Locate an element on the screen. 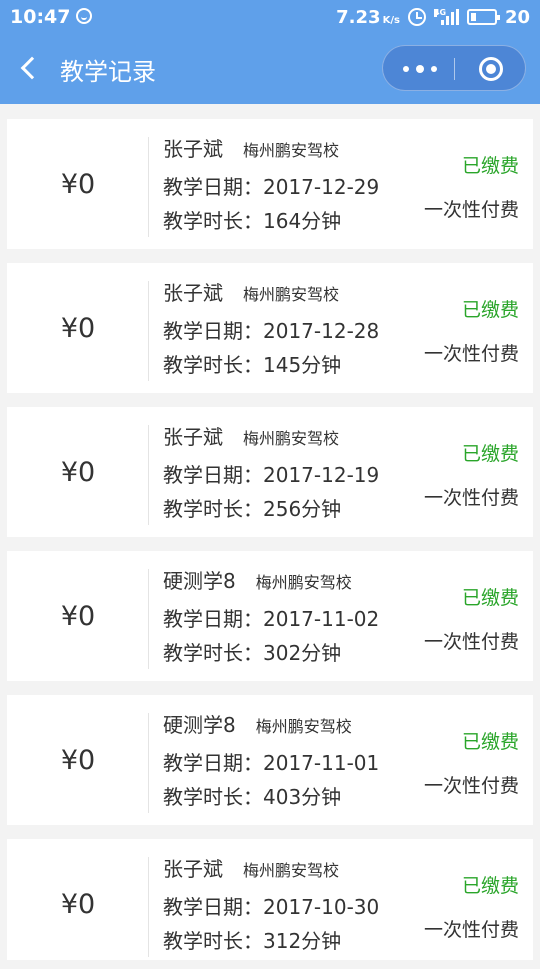  mini-program-capsule is located at coordinates (454, 68).